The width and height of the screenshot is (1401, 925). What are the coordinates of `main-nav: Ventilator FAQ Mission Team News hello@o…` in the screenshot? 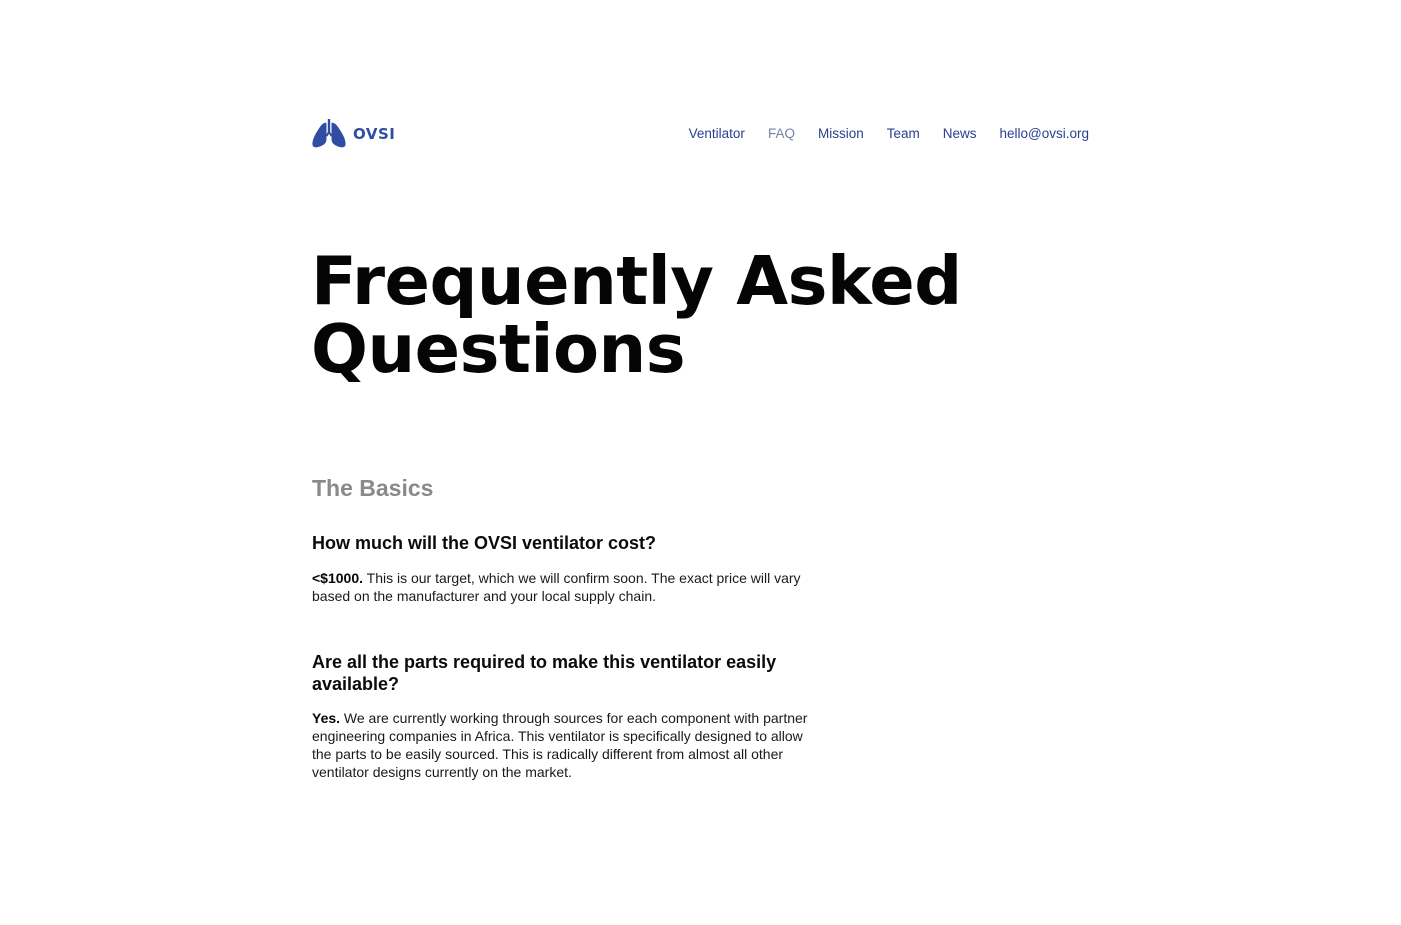 It's located at (889, 134).